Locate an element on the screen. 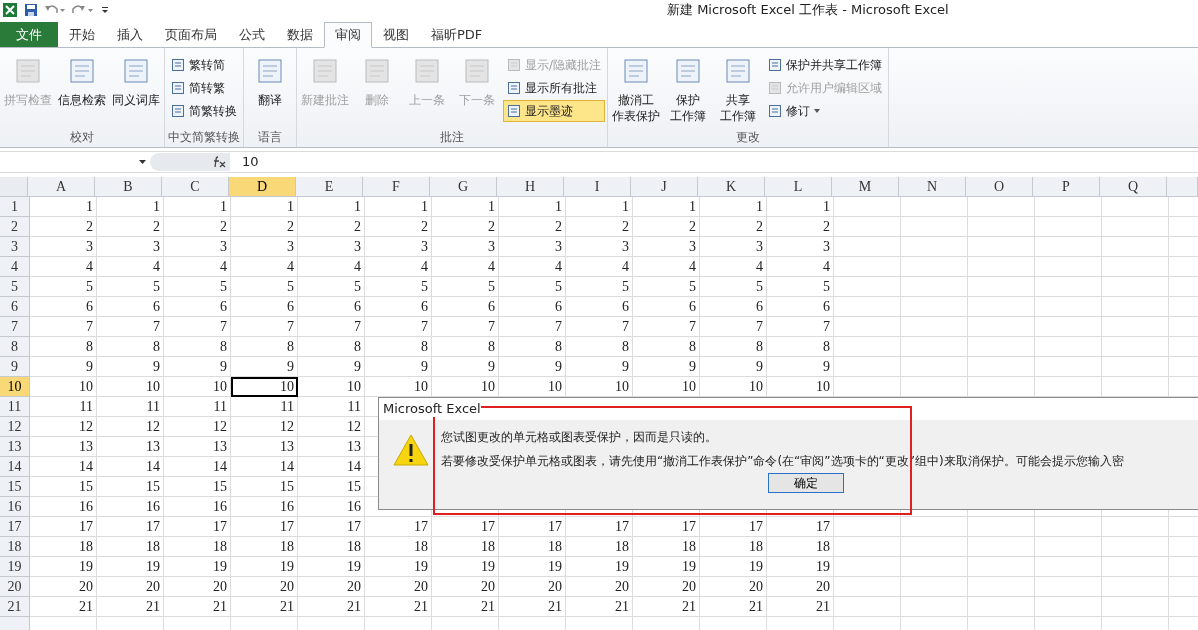 This screenshot has width=1198, height=630. save-icon is located at coordinates (31, 10).